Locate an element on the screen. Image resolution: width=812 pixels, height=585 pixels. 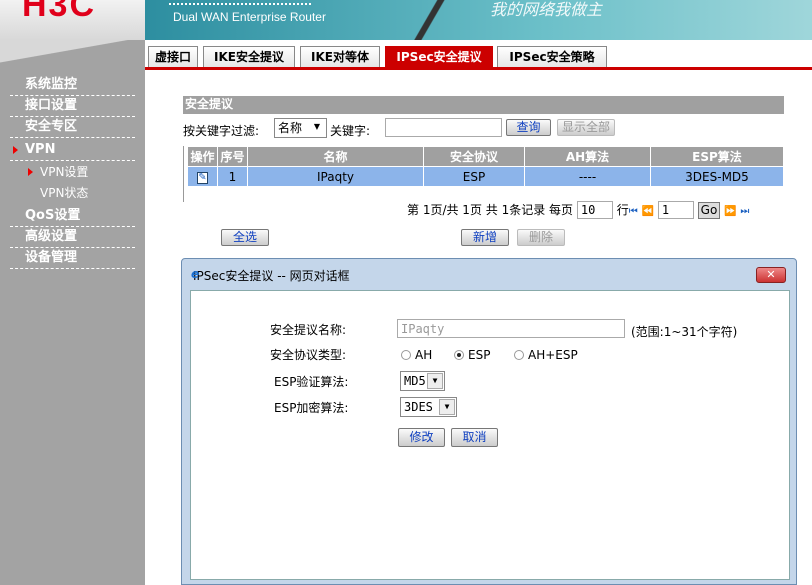
close-button: ✕ is located at coordinates (771, 275).